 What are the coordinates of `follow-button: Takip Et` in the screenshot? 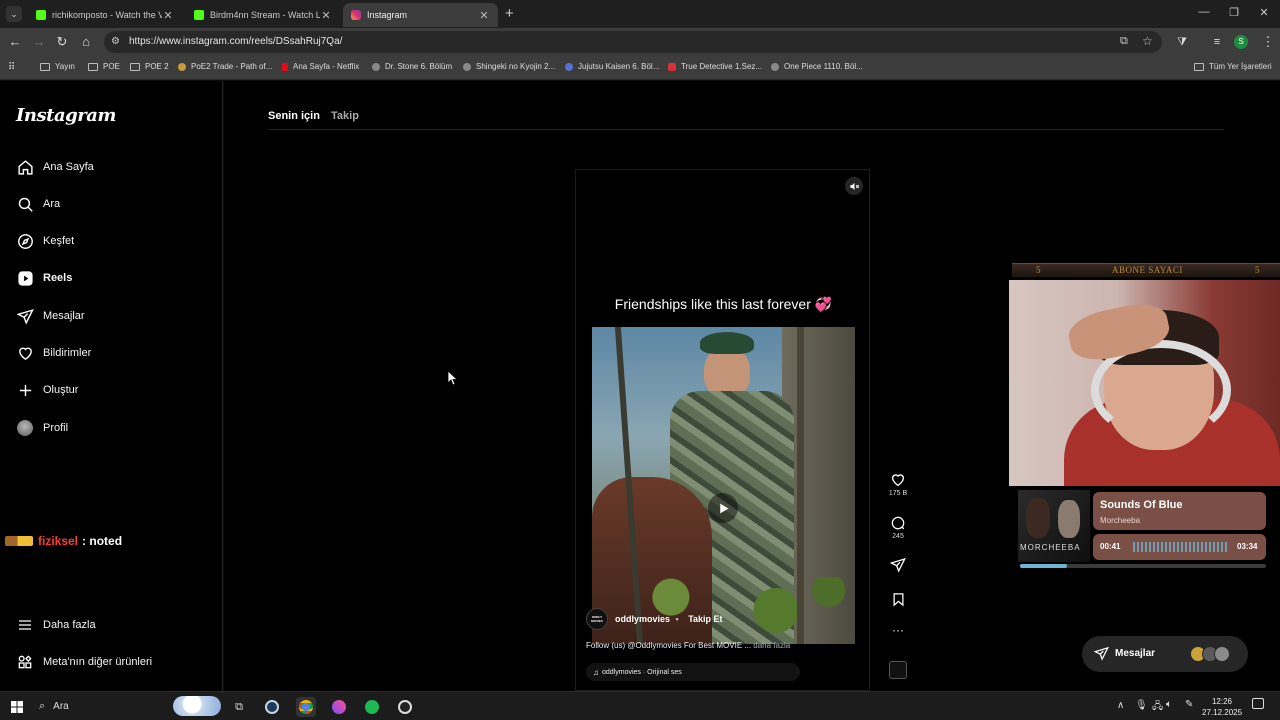 It's located at (705, 619).